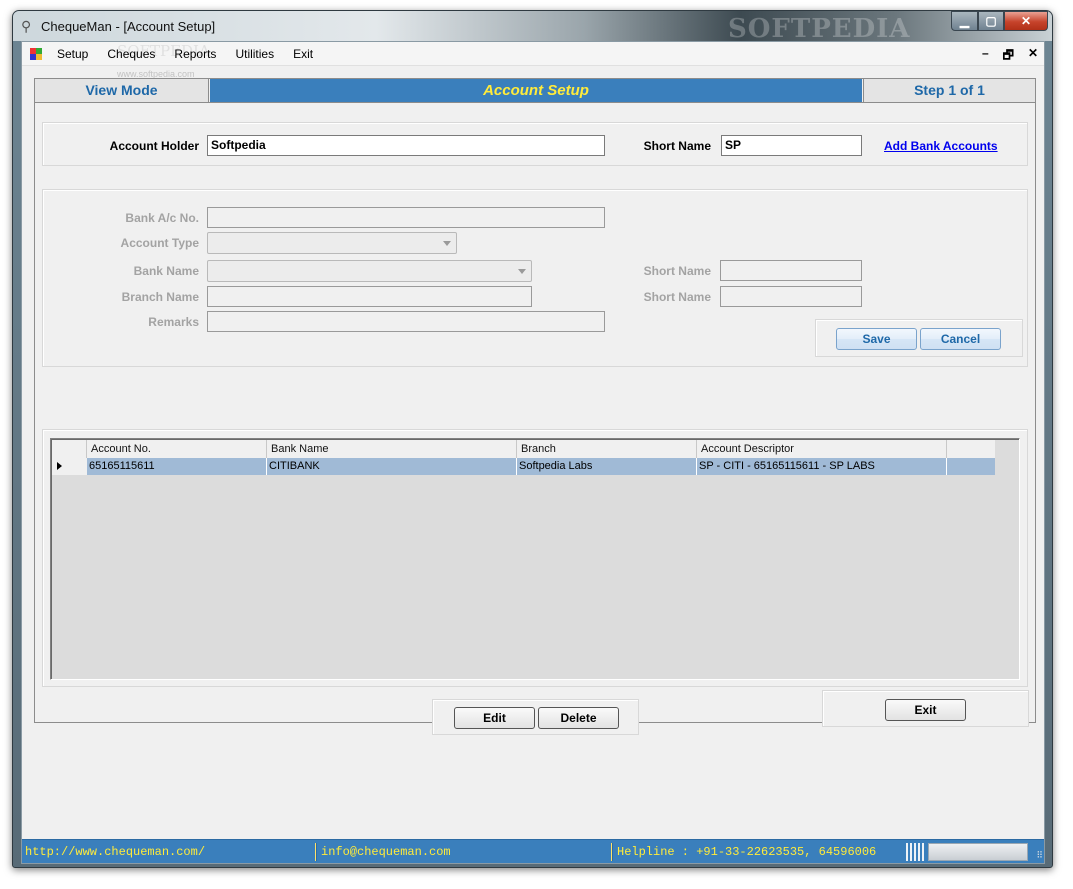  What do you see at coordinates (971, 449) in the screenshot?
I see `col-filler` at bounding box center [971, 449].